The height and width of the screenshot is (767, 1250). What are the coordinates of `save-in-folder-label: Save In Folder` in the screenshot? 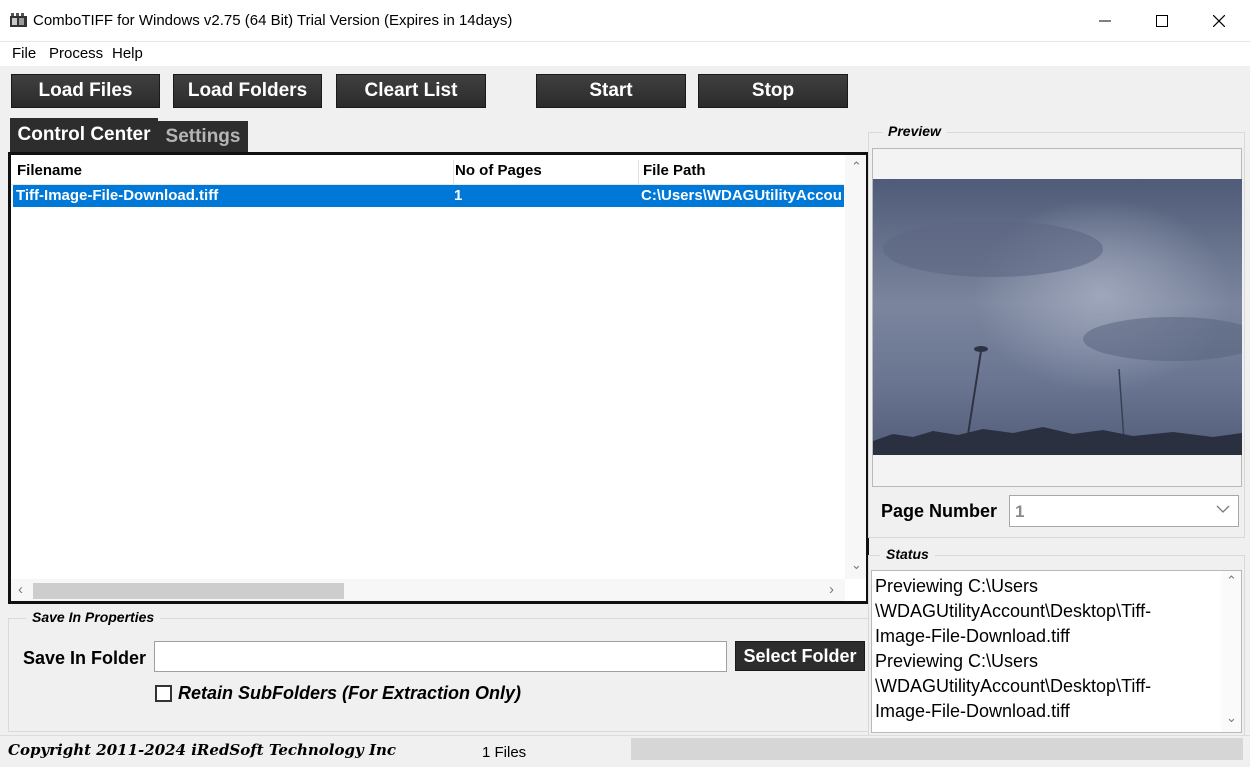 It's located at (85, 658).